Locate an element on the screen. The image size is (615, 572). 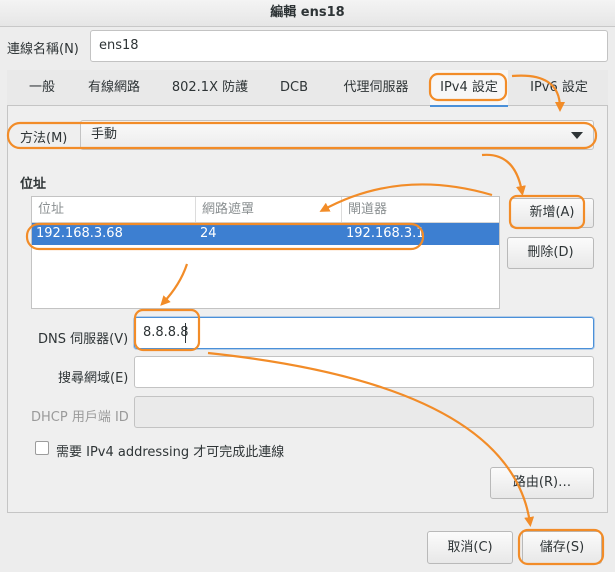
addresses-heading: 位址 is located at coordinates (33, 184).